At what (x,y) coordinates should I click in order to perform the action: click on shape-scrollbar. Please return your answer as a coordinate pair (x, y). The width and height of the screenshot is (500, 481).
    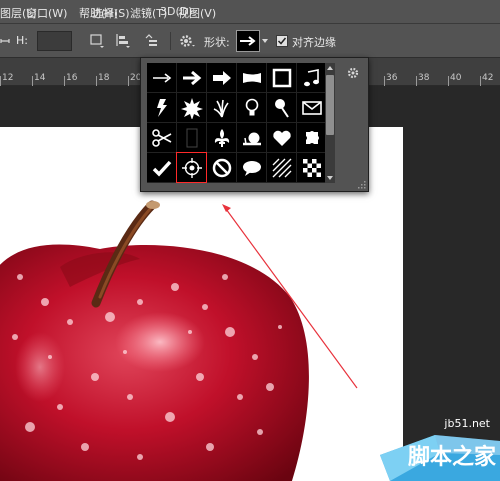
    Looking at the image, I should click on (330, 123).